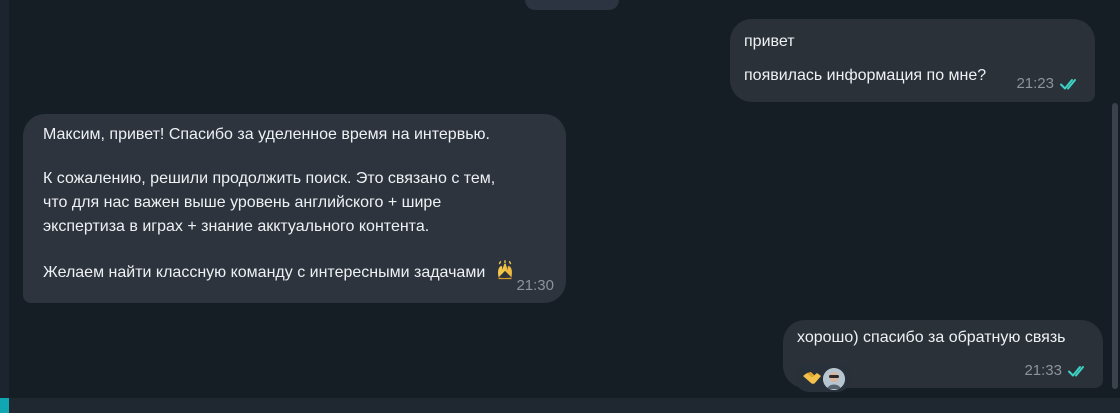 This screenshot has height=413, width=1120. What do you see at coordinates (1043, 370) in the screenshot?
I see `message-time: 21:33` at bounding box center [1043, 370].